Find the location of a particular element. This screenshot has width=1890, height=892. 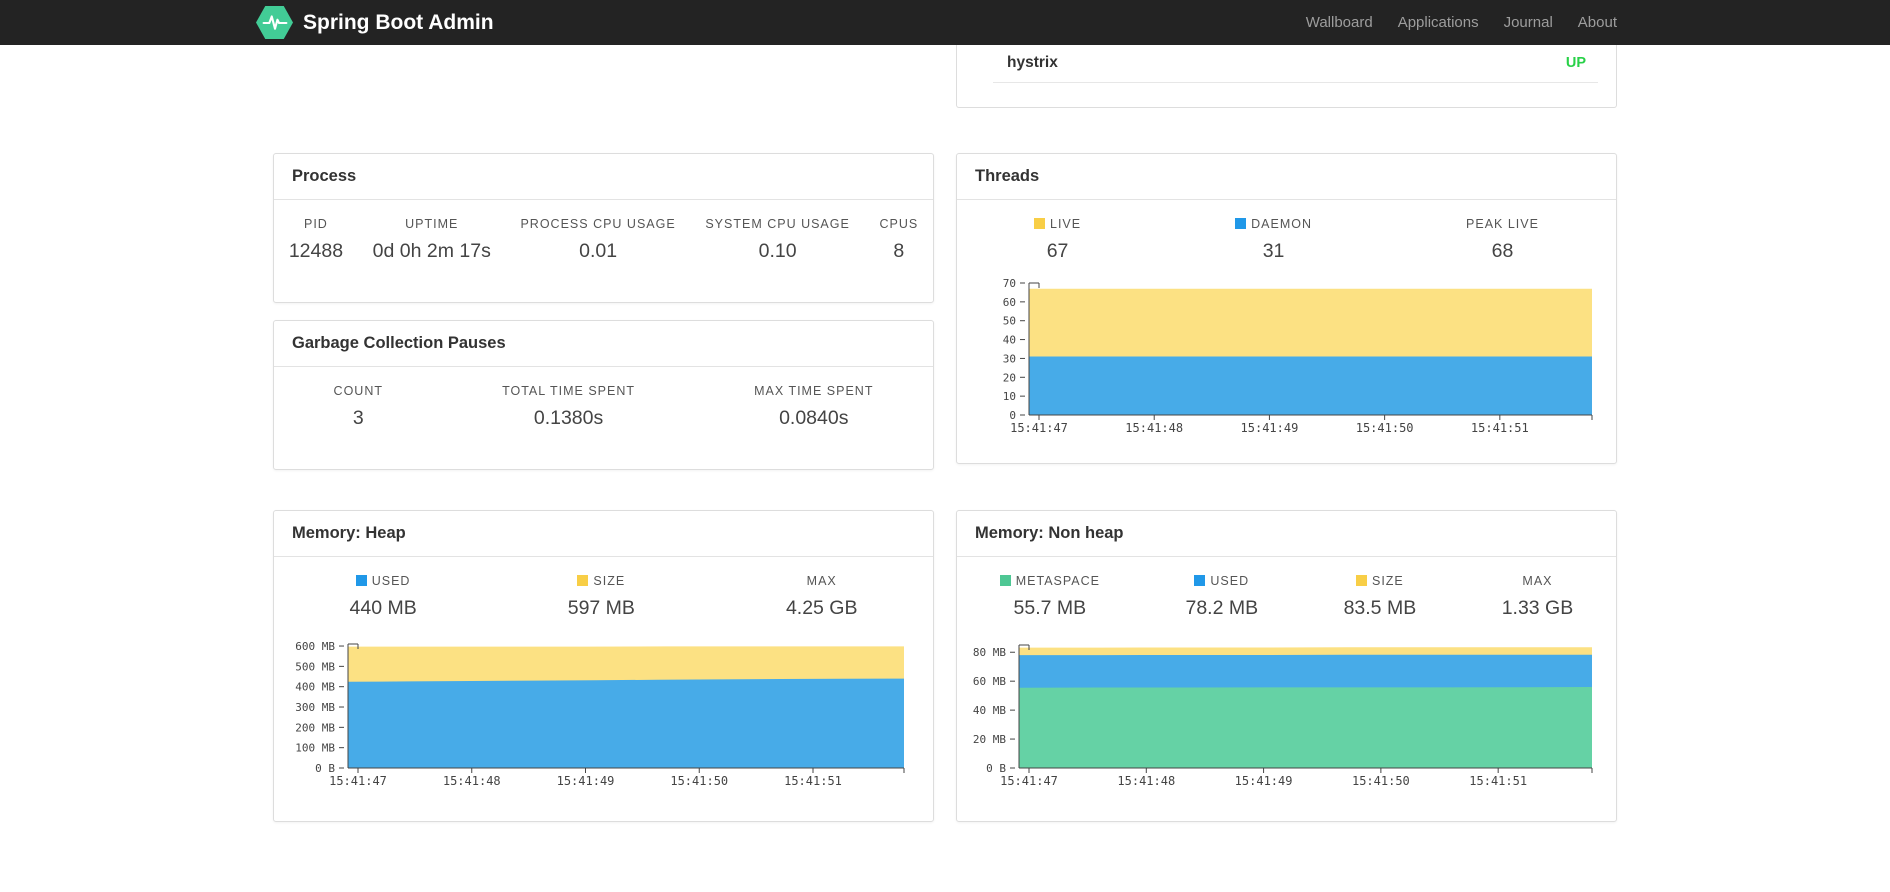

card-title: Memory: Heap is located at coordinates (603, 534).